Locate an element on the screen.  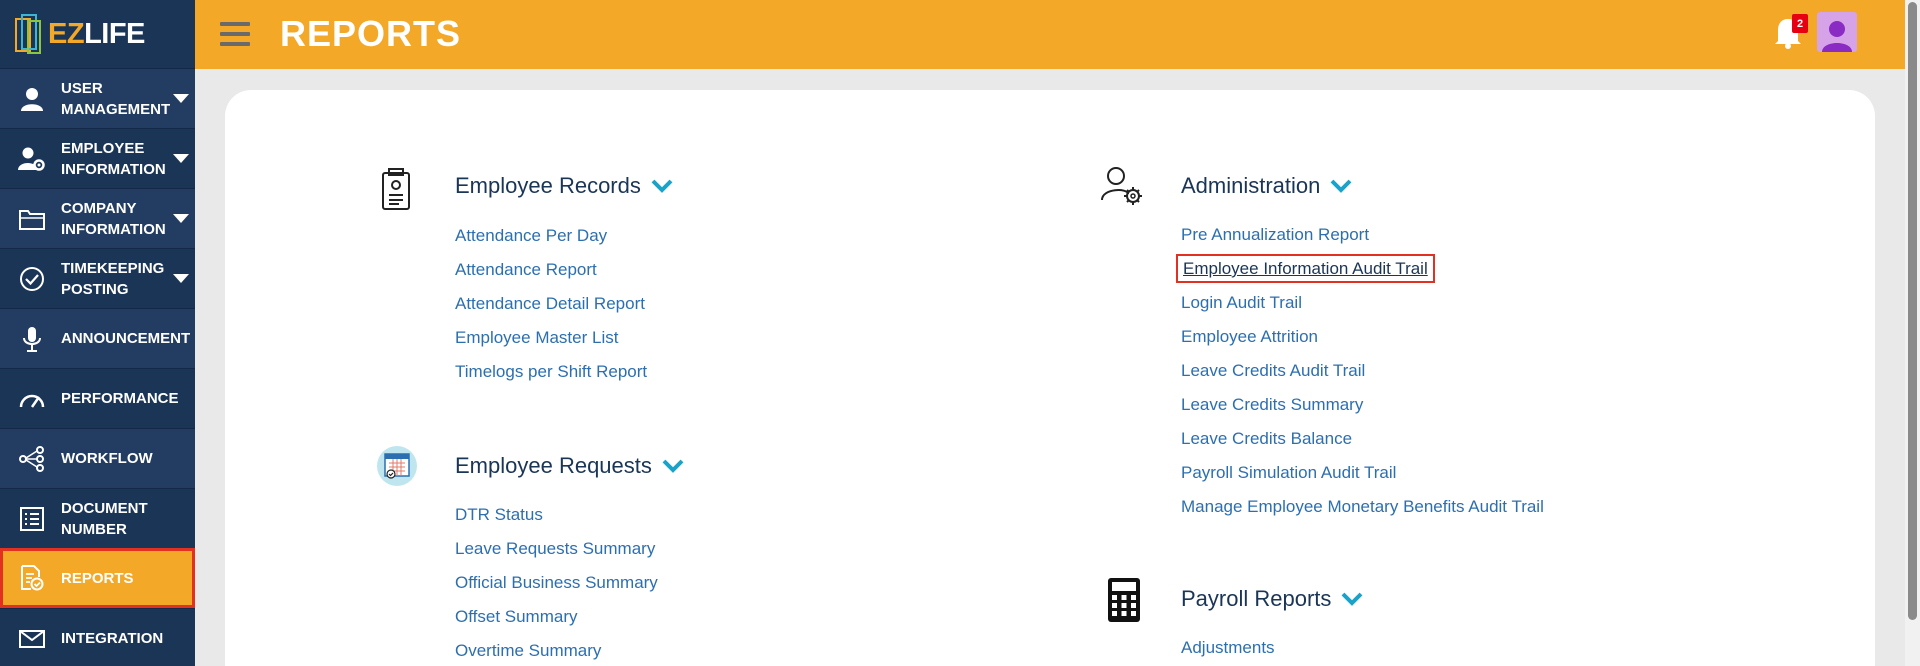
sidebar-item-label: USER MANAGEMENT is located at coordinates (116, 98).